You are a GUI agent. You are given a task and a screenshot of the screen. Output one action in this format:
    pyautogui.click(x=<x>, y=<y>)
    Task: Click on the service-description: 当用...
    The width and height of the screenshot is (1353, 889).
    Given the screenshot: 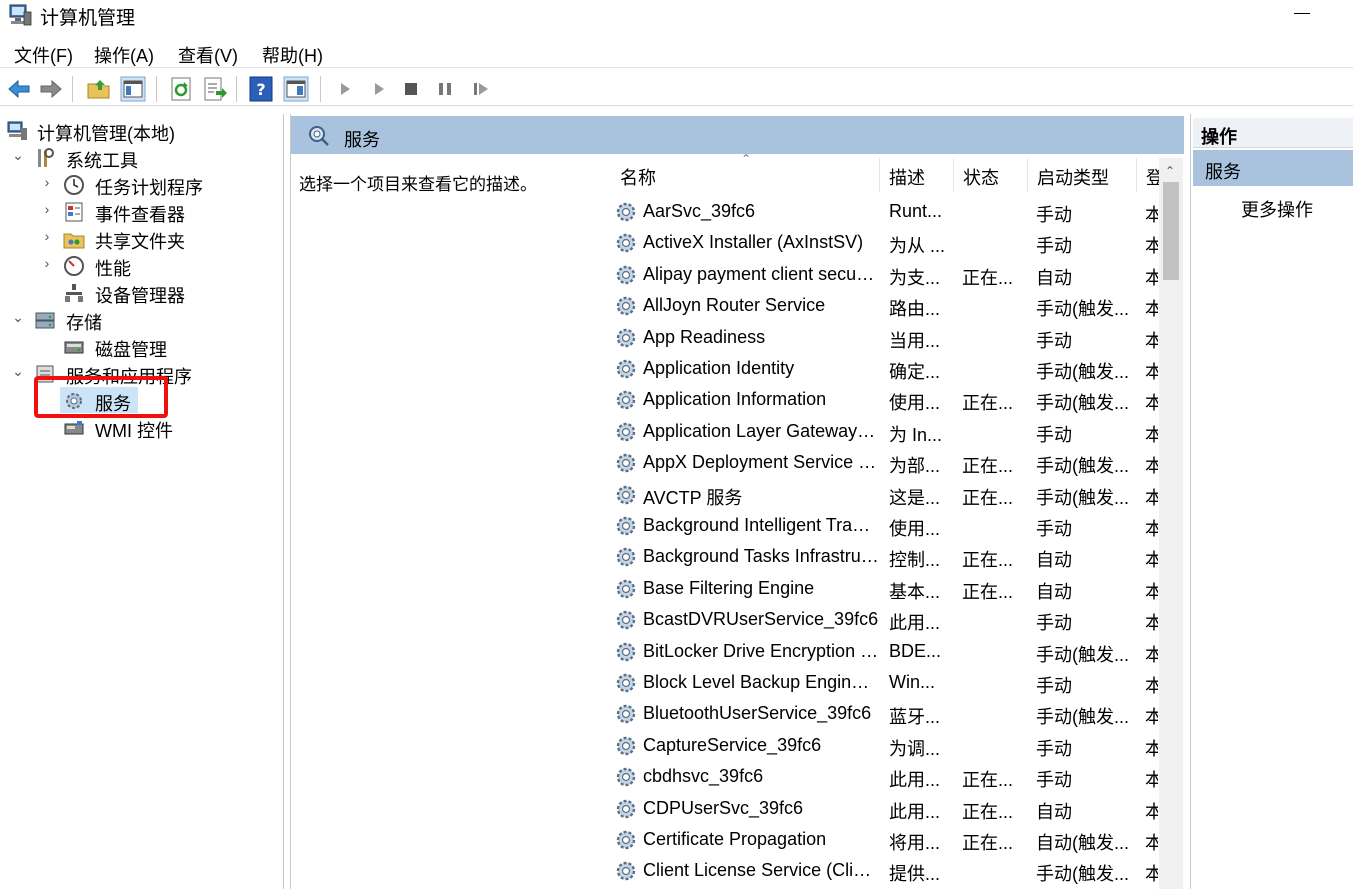 What is the action you would take?
    pyautogui.click(x=915, y=340)
    